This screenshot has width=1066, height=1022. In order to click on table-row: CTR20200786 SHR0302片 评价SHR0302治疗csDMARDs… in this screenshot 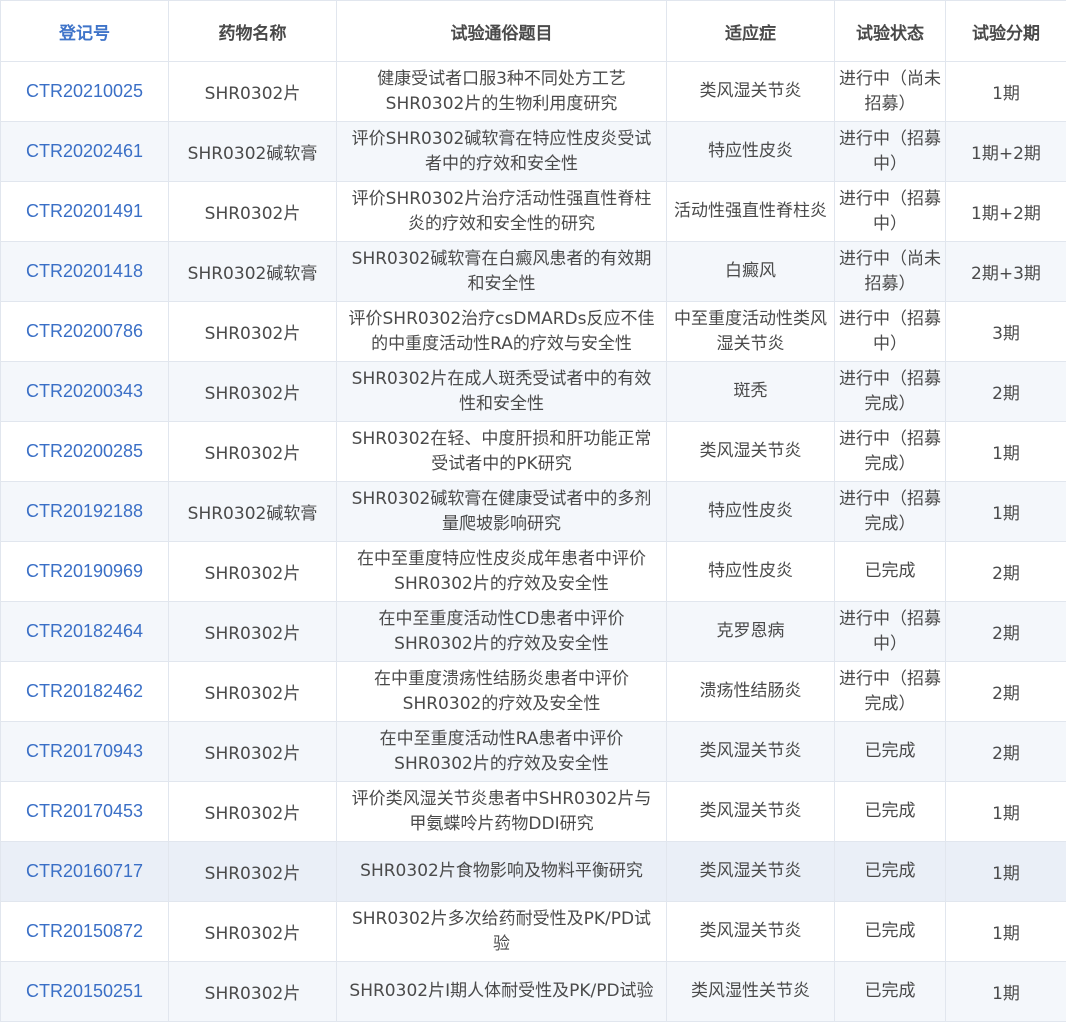, I will do `click(533, 332)`.